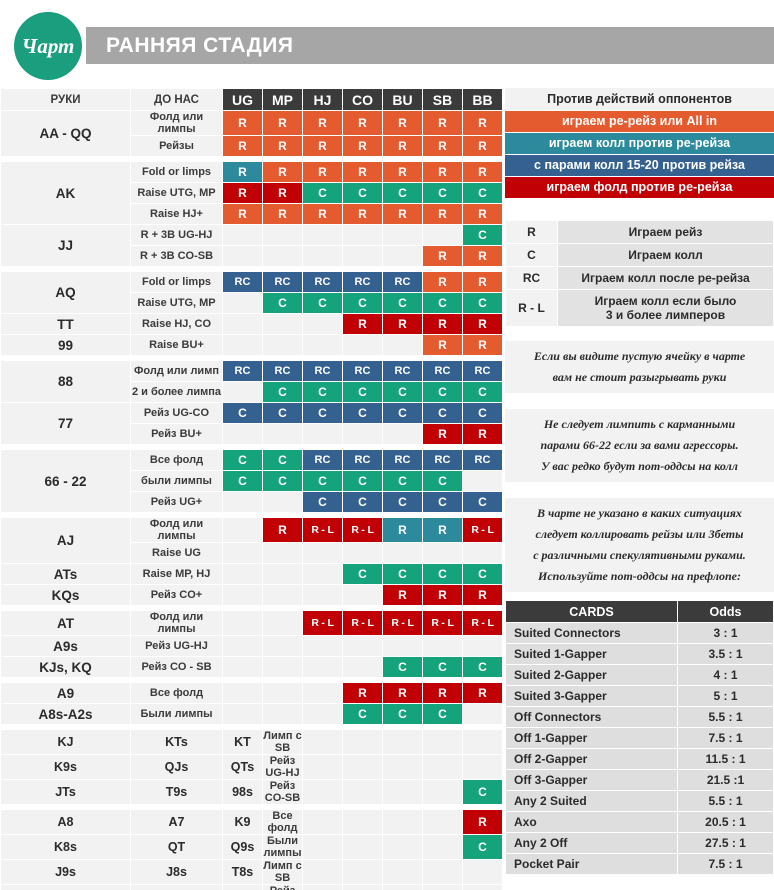  Describe the element at coordinates (176, 303) in the screenshot. I see `action-label: Raise UTG, MP` at that location.